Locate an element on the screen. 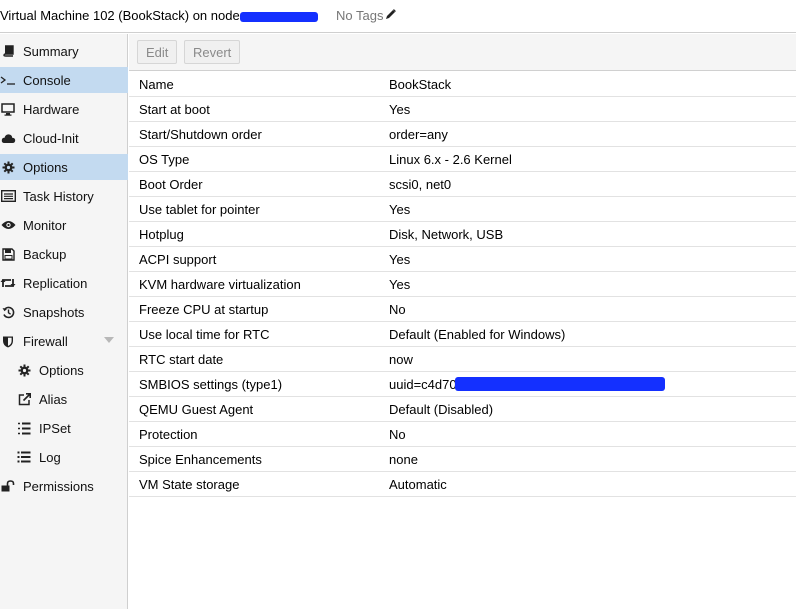  option-value: Linux 6.x - 2.6 Kernel is located at coordinates (450, 159).